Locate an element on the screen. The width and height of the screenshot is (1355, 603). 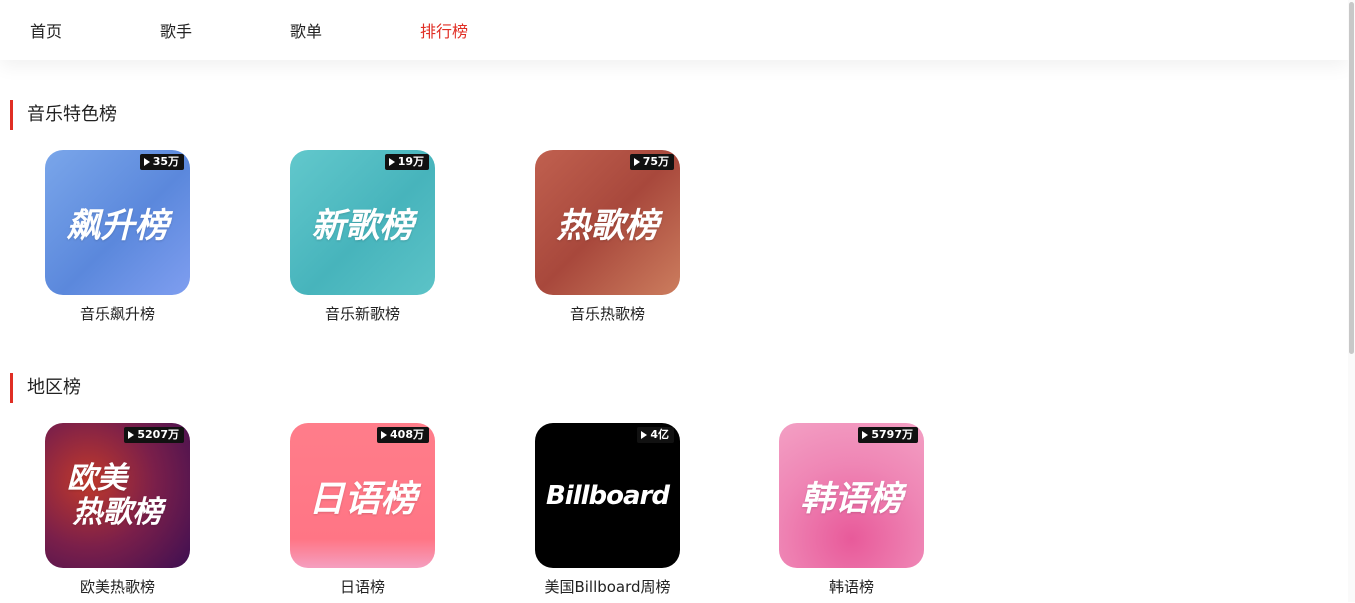
cover-art-line2: 热歌榜 is located at coordinates (117, 512).